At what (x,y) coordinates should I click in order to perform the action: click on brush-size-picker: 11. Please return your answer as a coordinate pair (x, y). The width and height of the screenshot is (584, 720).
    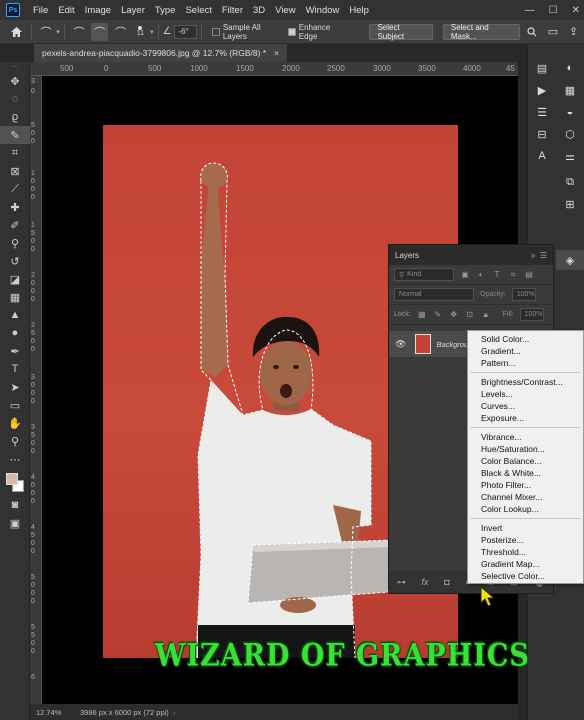
    Looking at the image, I should click on (140, 31).